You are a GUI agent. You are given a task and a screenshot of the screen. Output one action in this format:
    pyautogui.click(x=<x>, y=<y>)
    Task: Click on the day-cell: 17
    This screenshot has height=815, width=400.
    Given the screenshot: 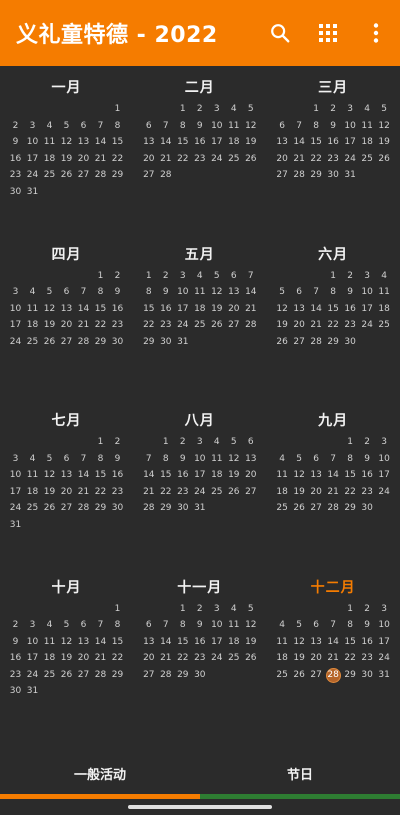 What is the action you would take?
    pyautogui.click(x=216, y=142)
    